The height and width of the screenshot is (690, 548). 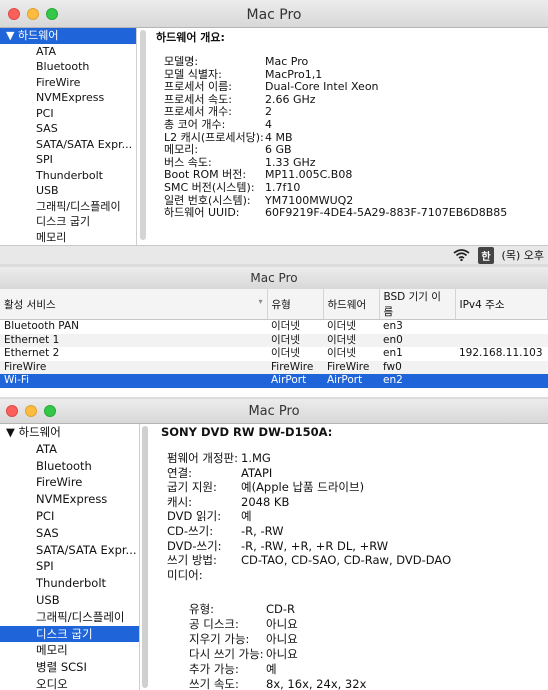 What do you see at coordinates (501, 304) in the screenshot?
I see `column-header: IPv4 주소` at bounding box center [501, 304].